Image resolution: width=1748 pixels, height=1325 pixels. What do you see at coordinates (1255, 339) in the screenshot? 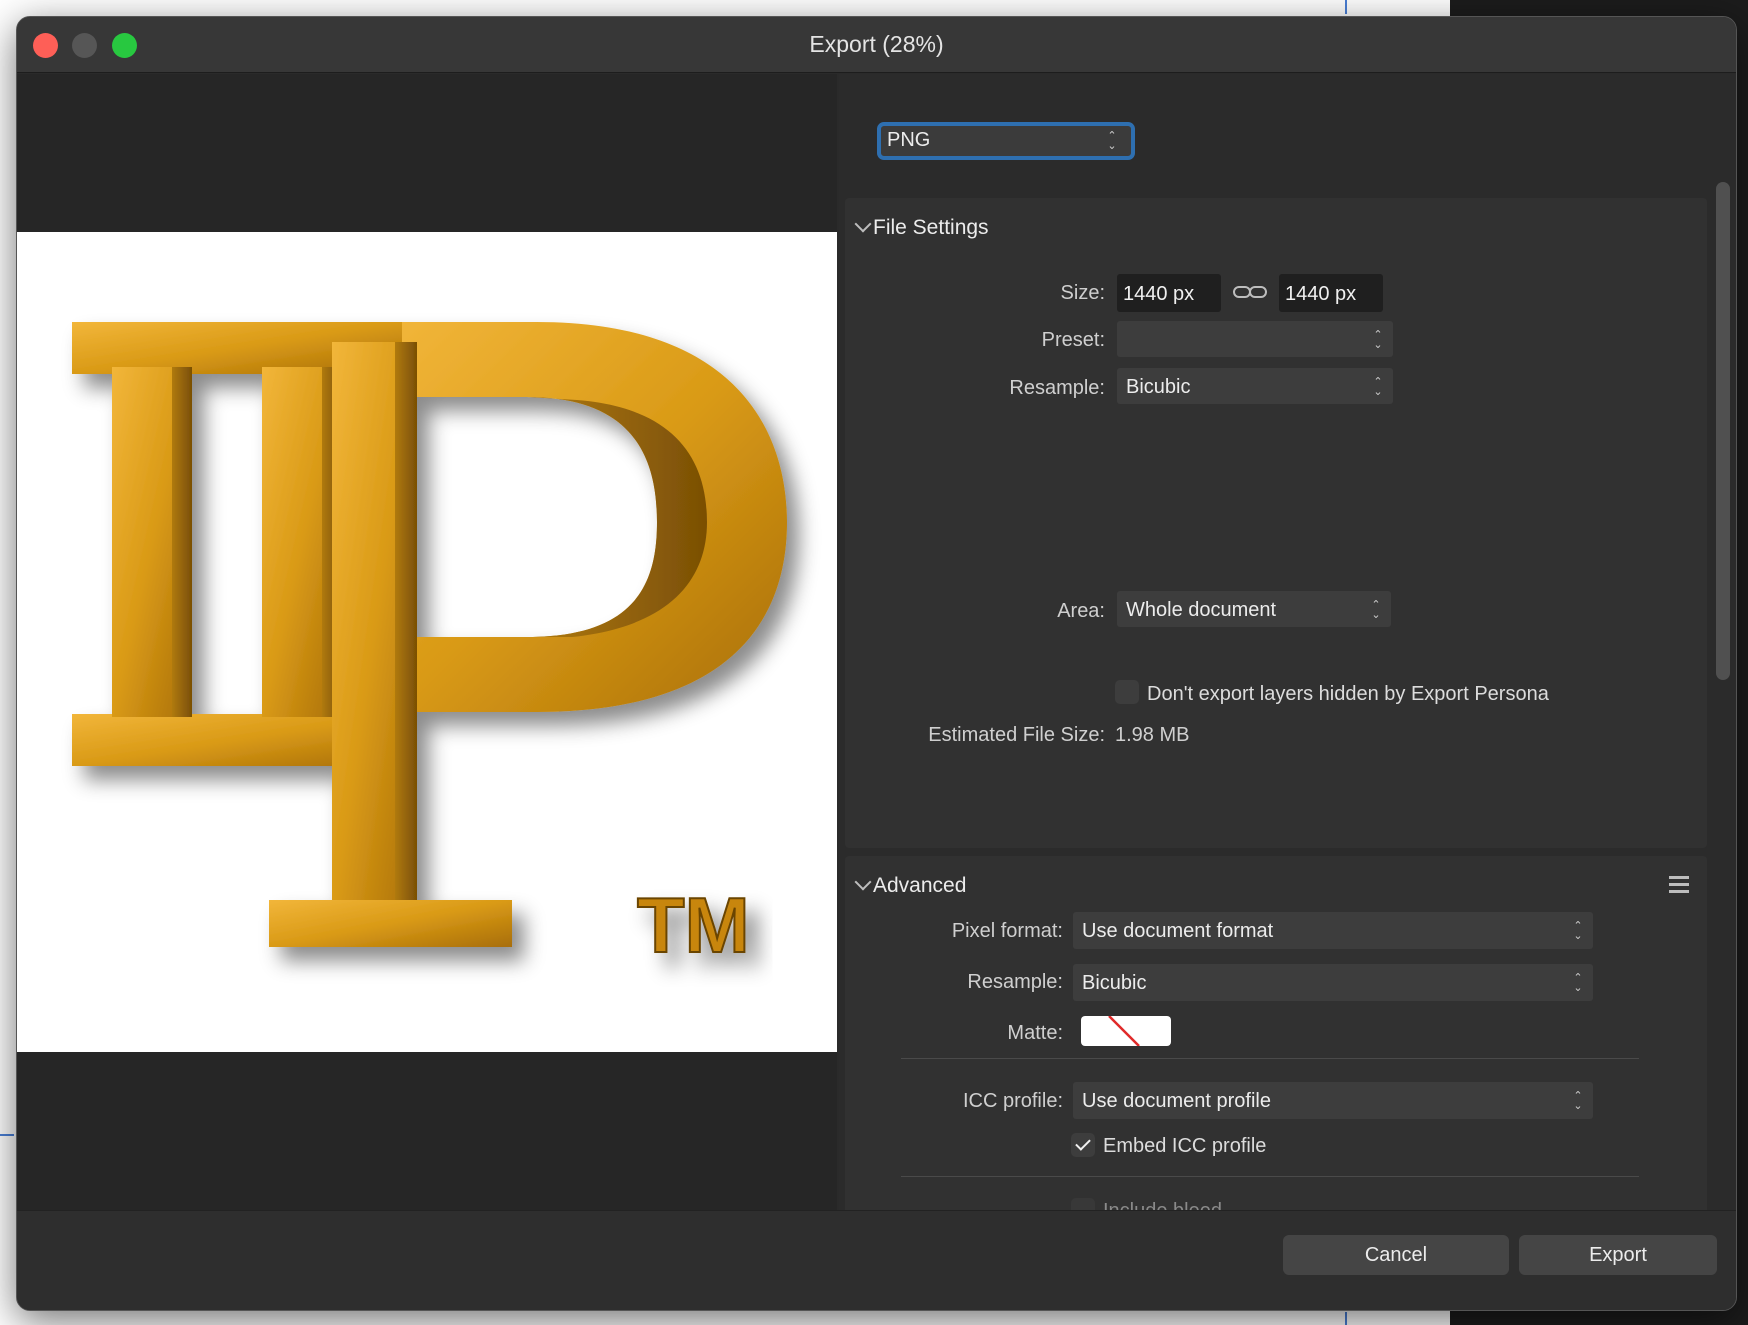
I see `preset-select: ⌃ ⌄` at bounding box center [1255, 339].